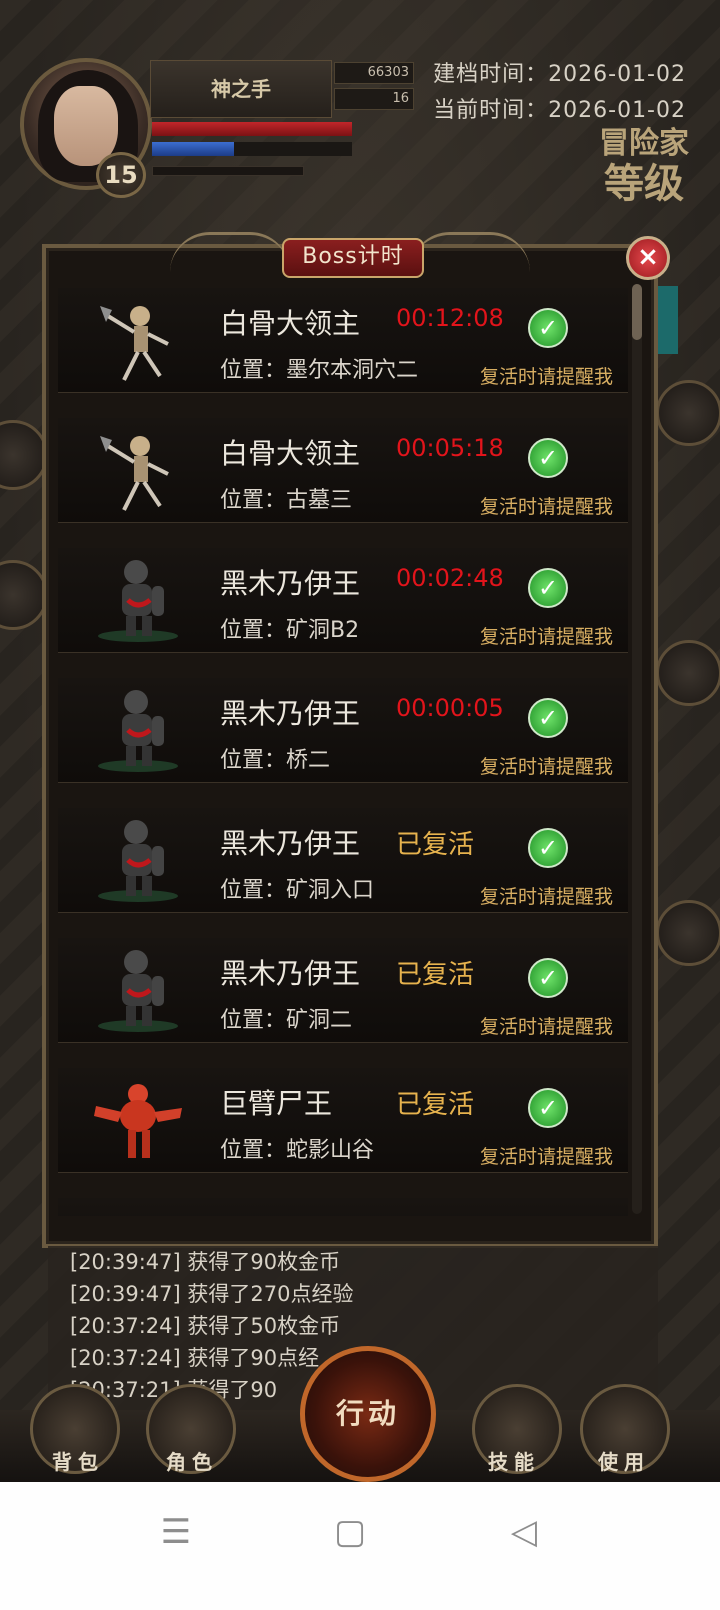 Image resolution: width=720 pixels, height=1610 pixels. Describe the element at coordinates (491, 110) in the screenshot. I see `current-time-label: 当前时间：` at that location.